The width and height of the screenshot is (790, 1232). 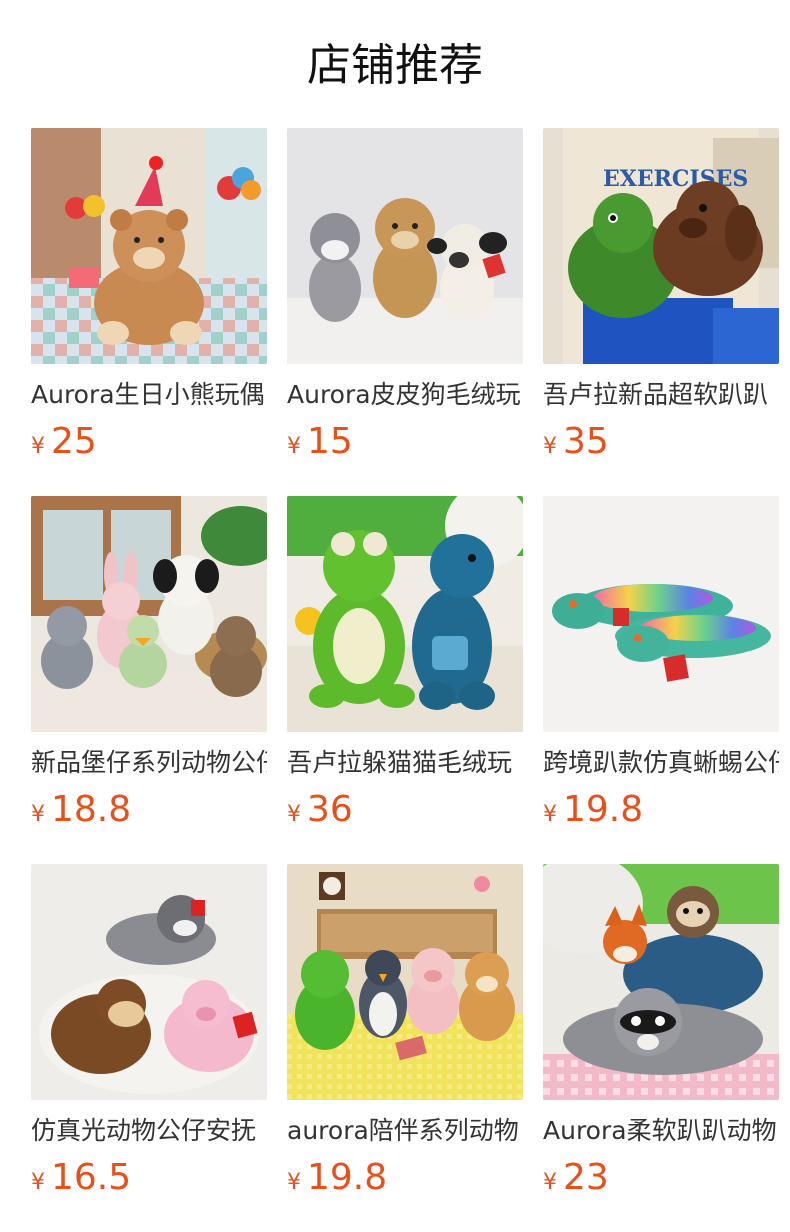 I want to click on product-price: ¥16.5, so click(x=149, y=1178).